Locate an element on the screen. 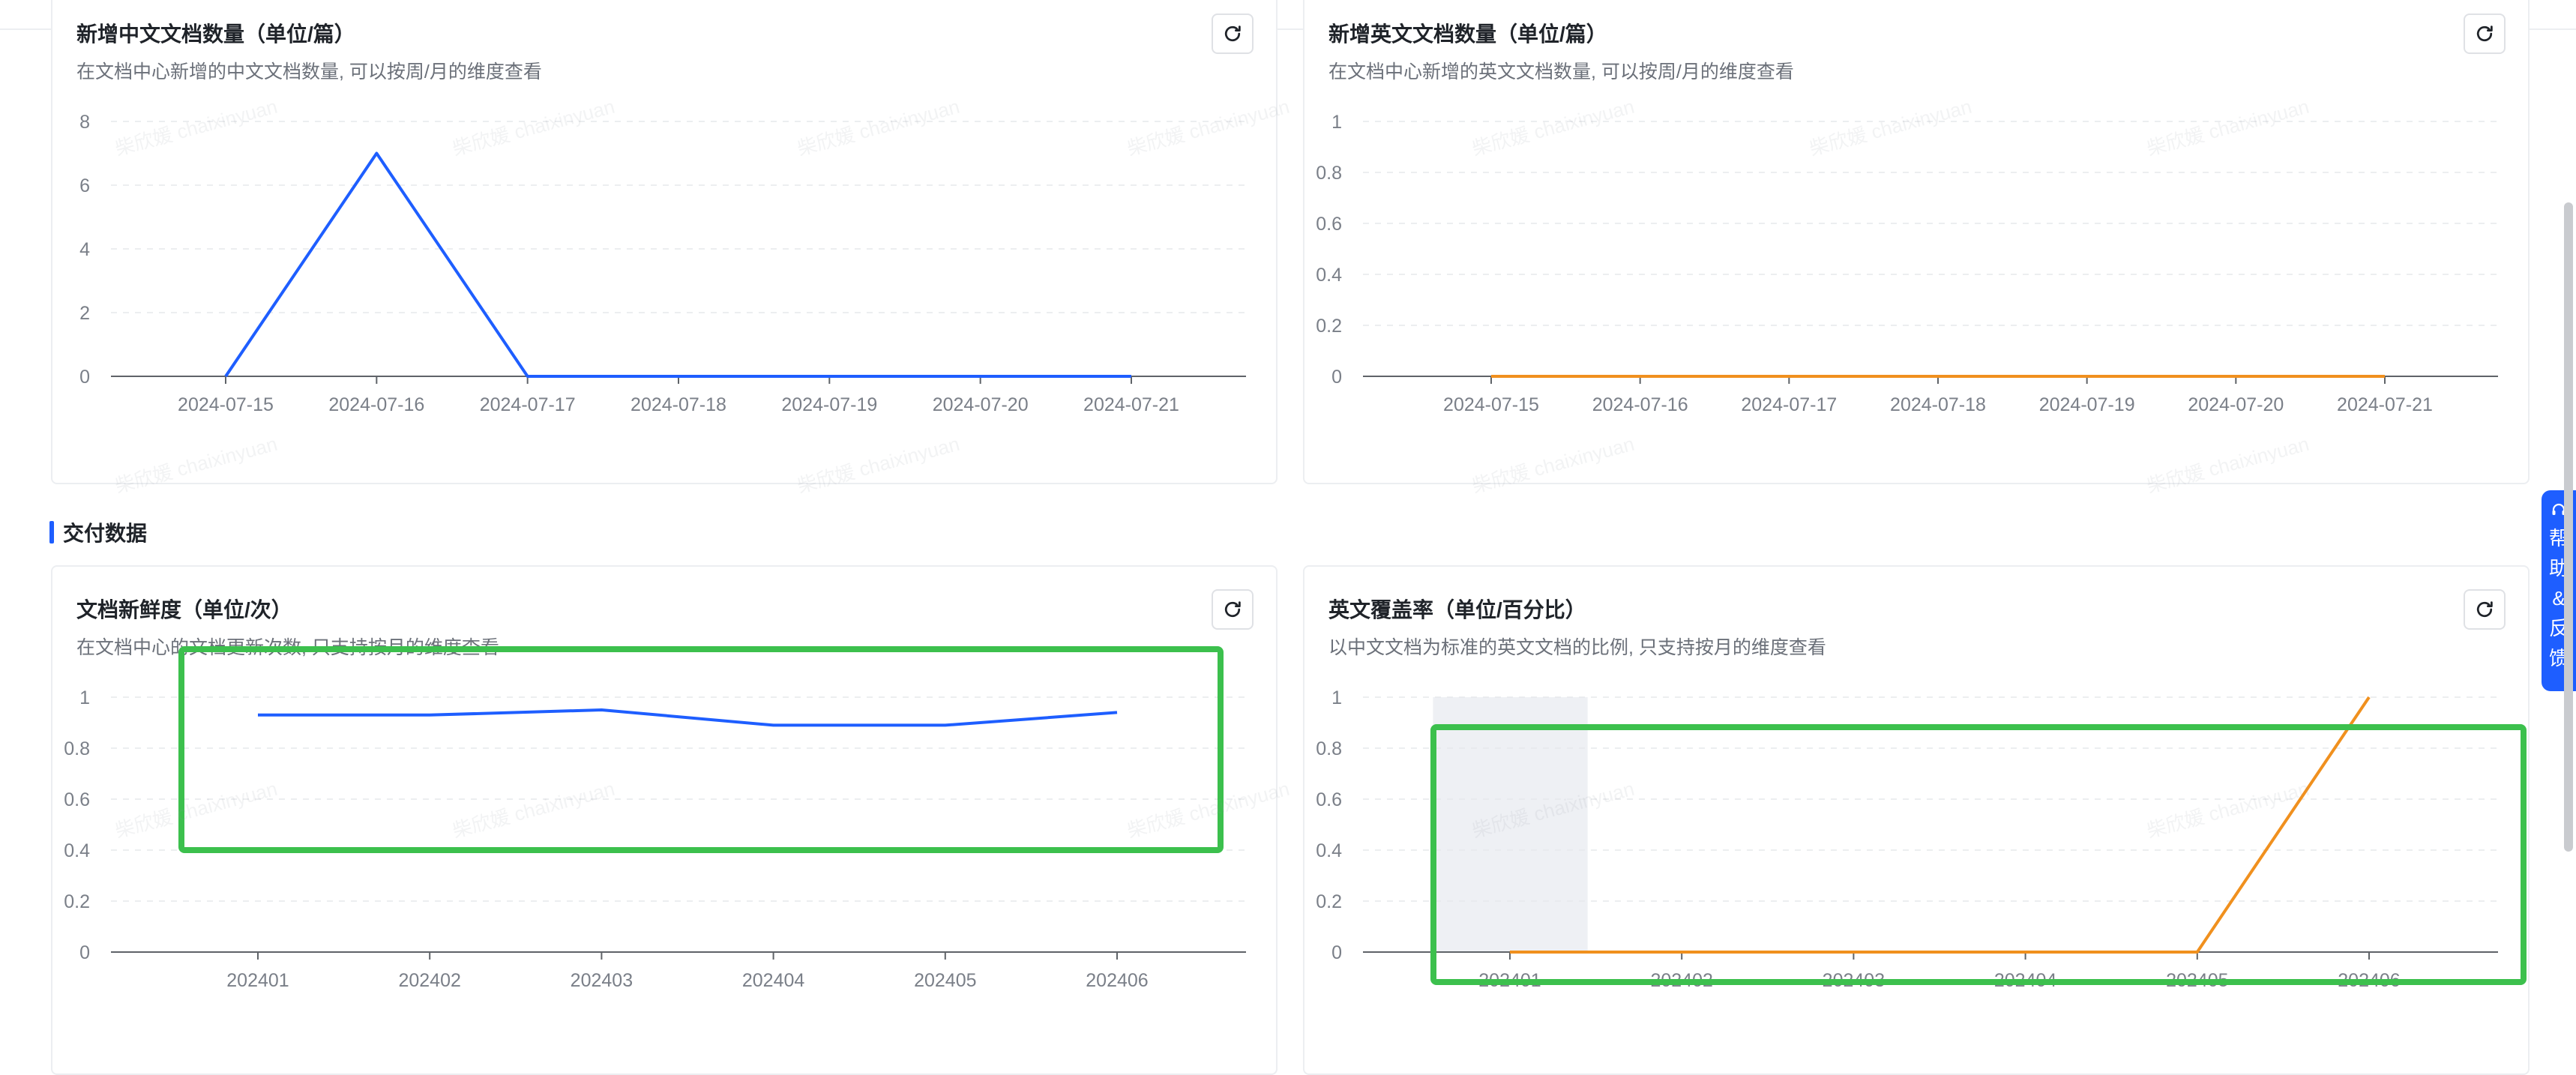 This screenshot has height=1075, width=2576. card-description: 在文档中心新增的中文文档数量, 可以按周/月的维度查看 is located at coordinates (309, 70).